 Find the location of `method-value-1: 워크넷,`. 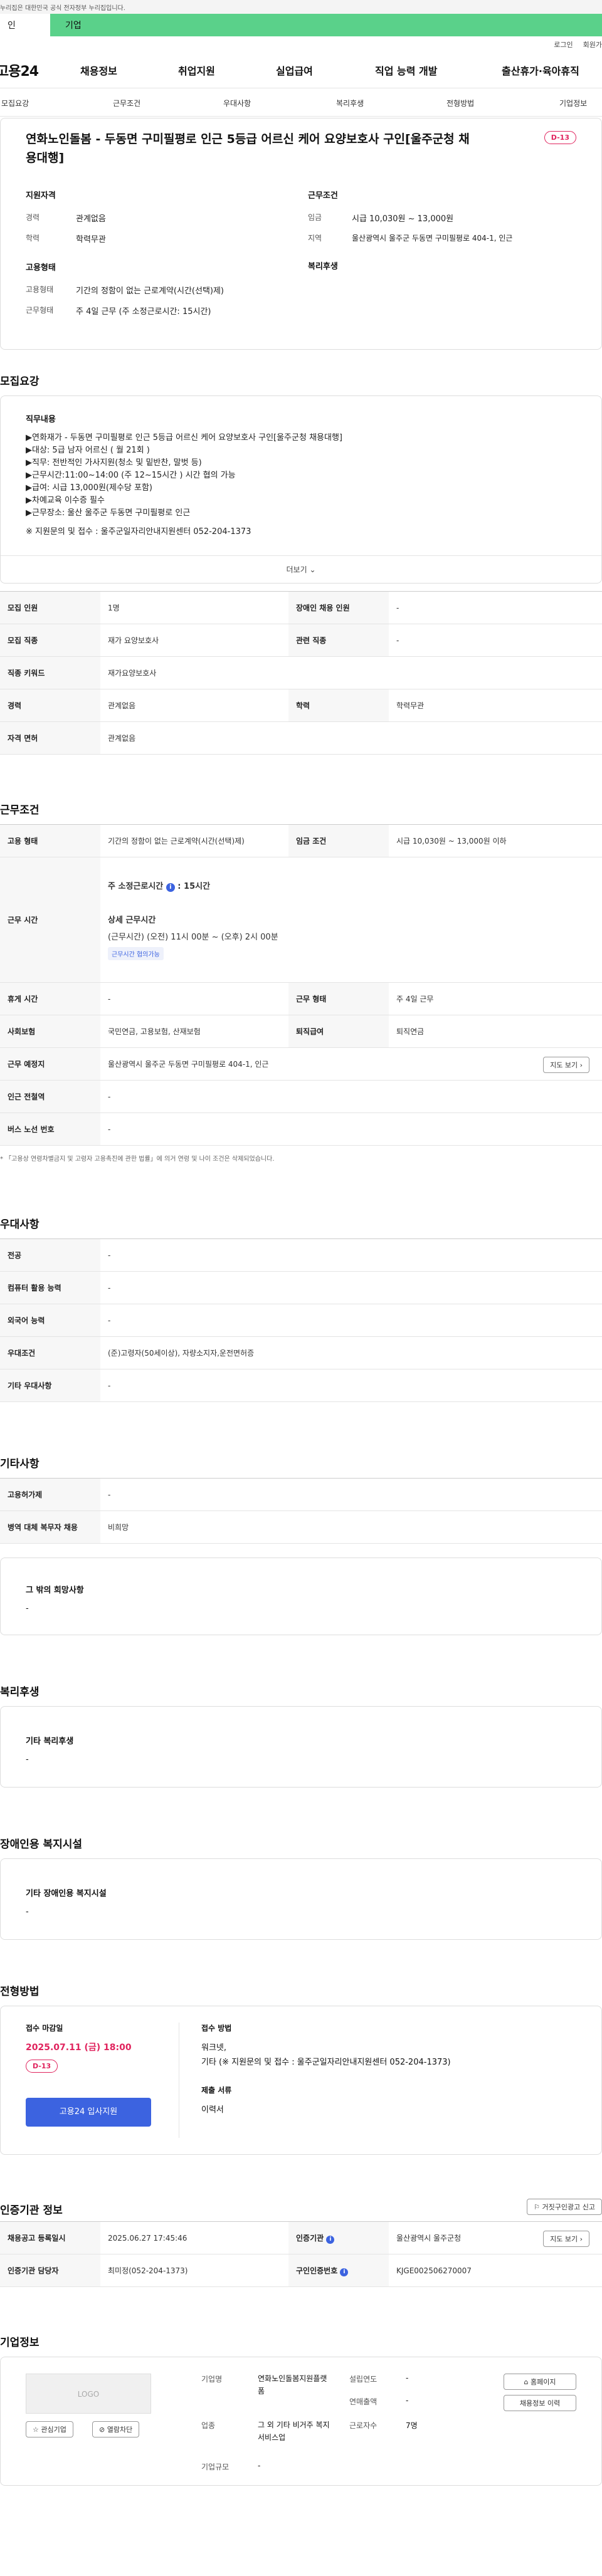

method-value-1: 워크넷, is located at coordinates (214, 2048).